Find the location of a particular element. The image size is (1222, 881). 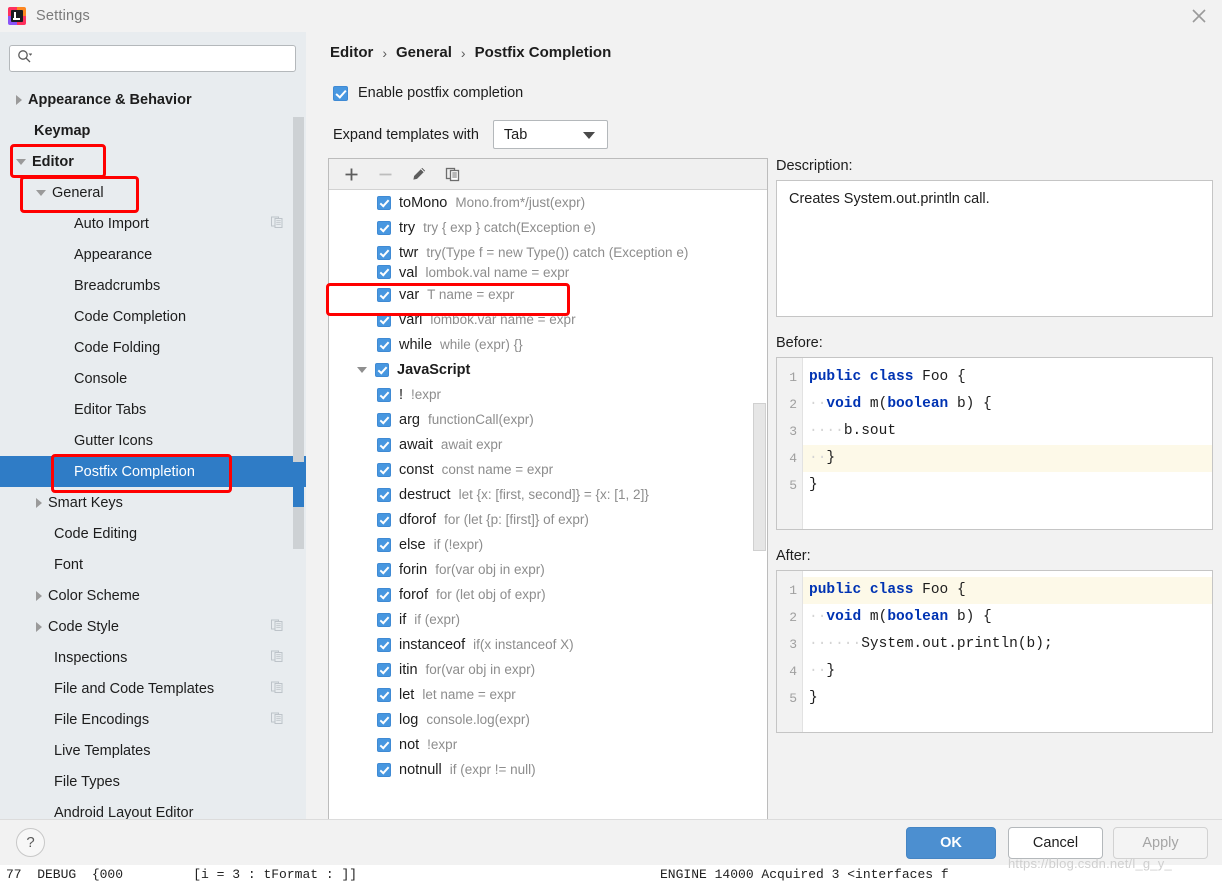

search-input is located at coordinates (156, 58).